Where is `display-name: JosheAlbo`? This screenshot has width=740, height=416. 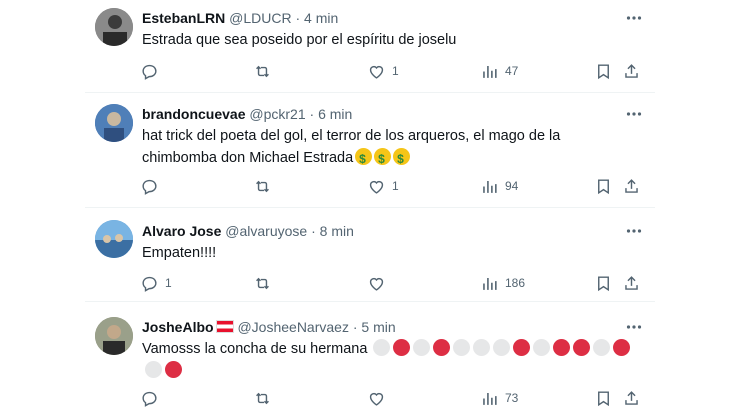 display-name: JosheAlbo is located at coordinates (178, 327).